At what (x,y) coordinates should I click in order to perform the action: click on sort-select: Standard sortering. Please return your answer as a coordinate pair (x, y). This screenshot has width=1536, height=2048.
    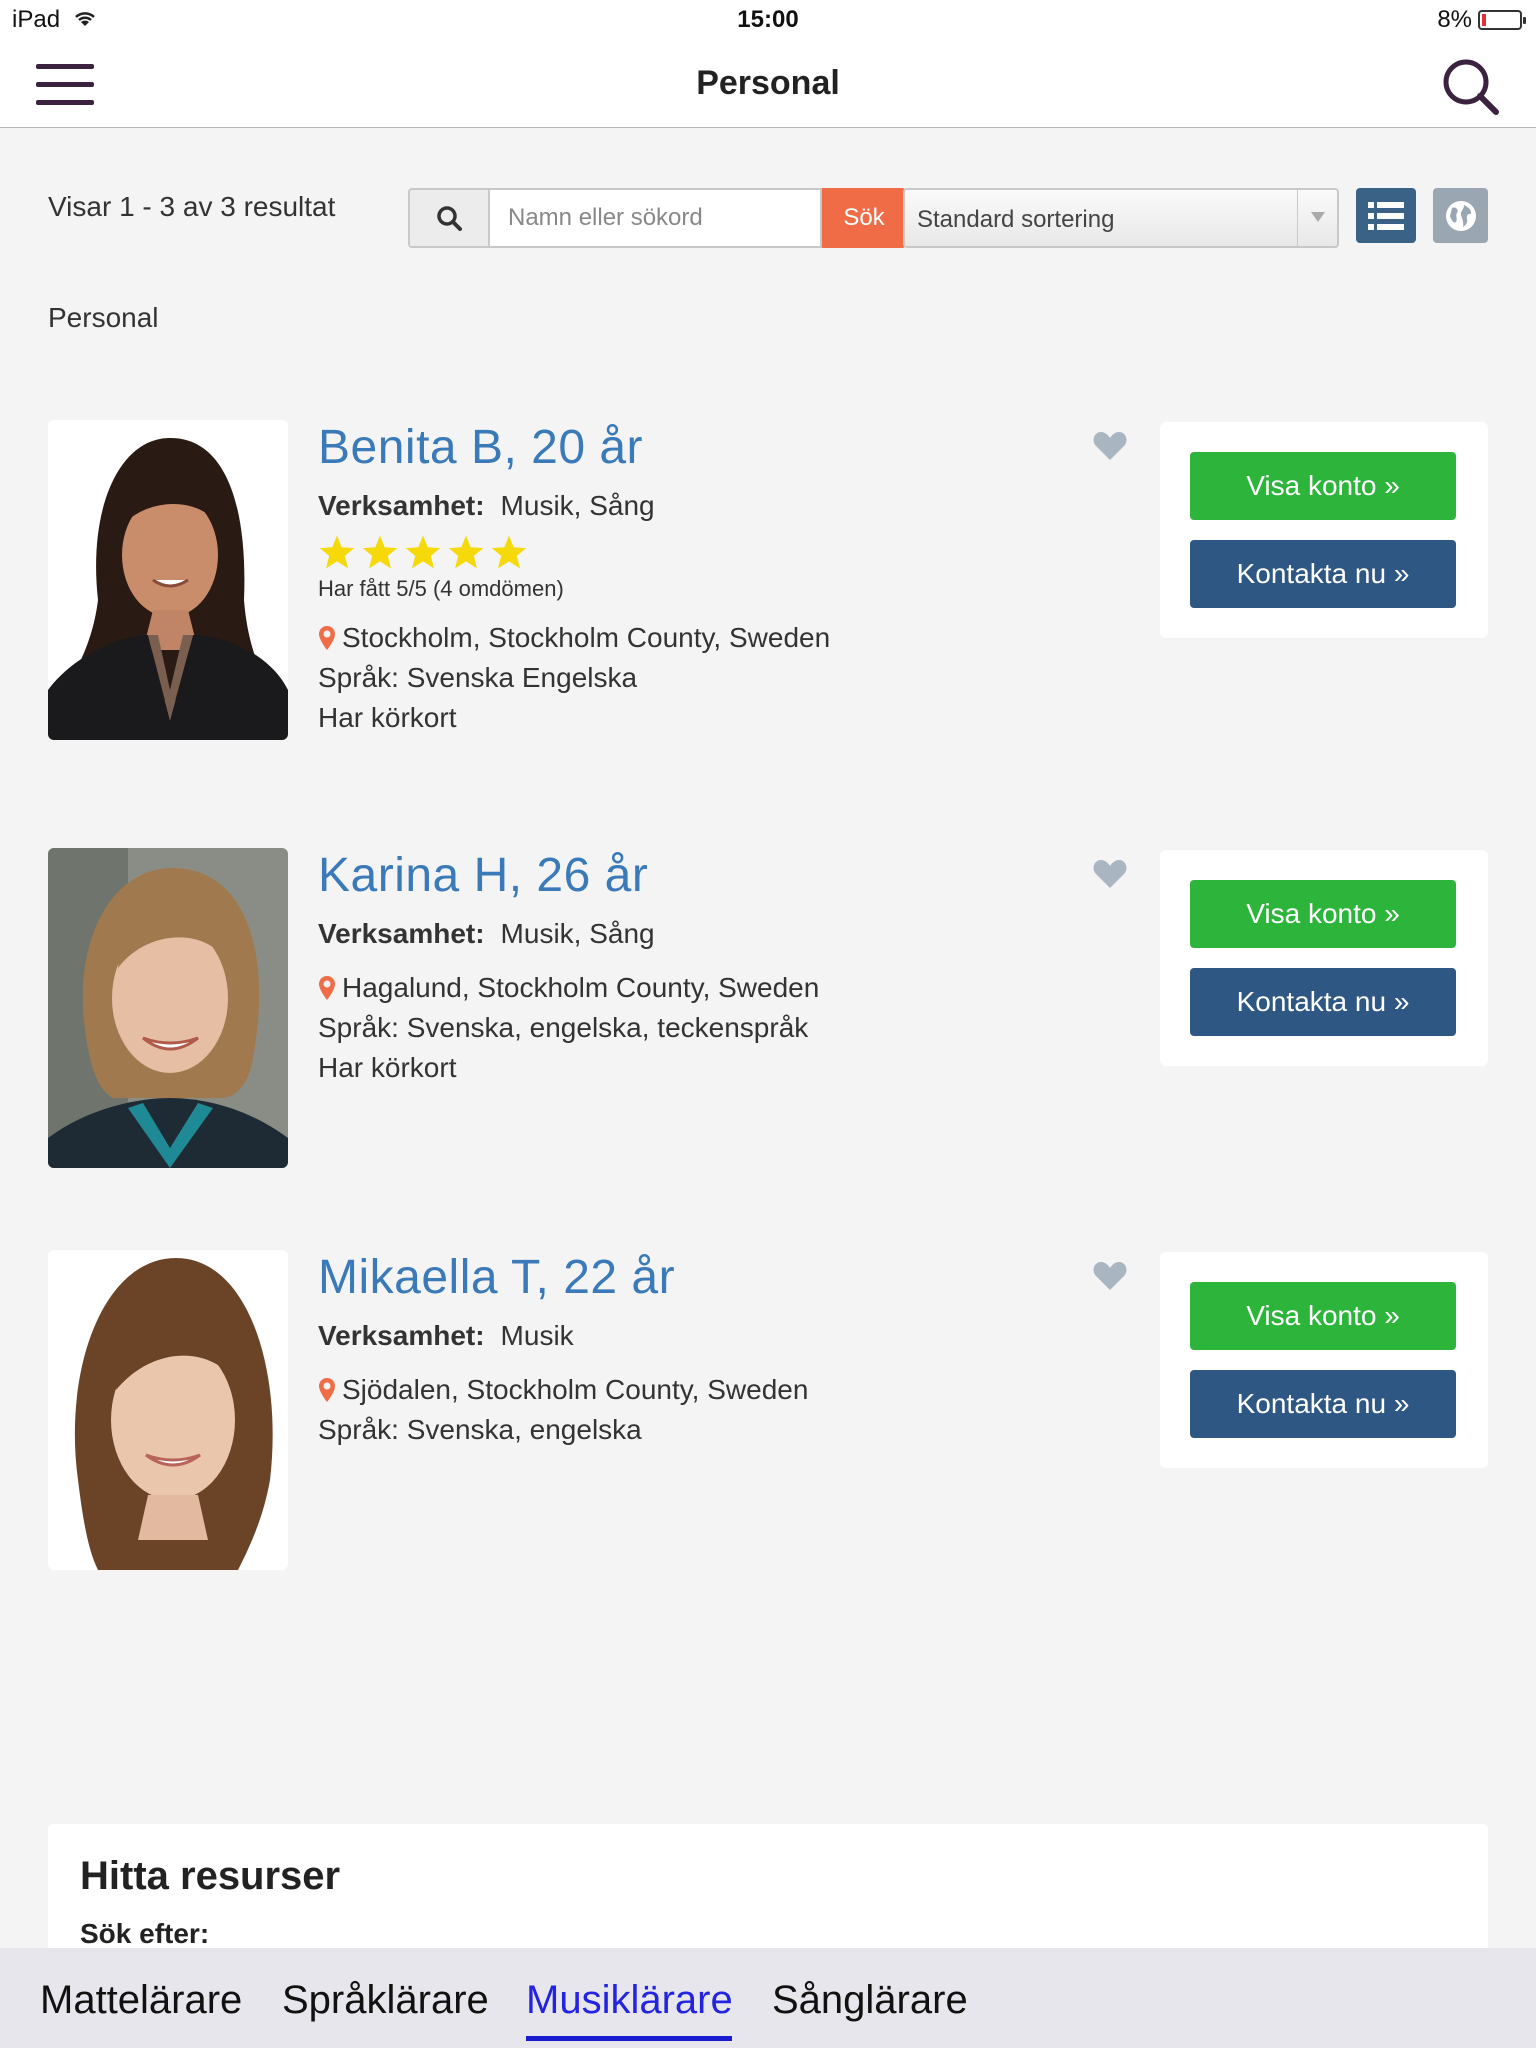
    Looking at the image, I should click on (1121, 218).